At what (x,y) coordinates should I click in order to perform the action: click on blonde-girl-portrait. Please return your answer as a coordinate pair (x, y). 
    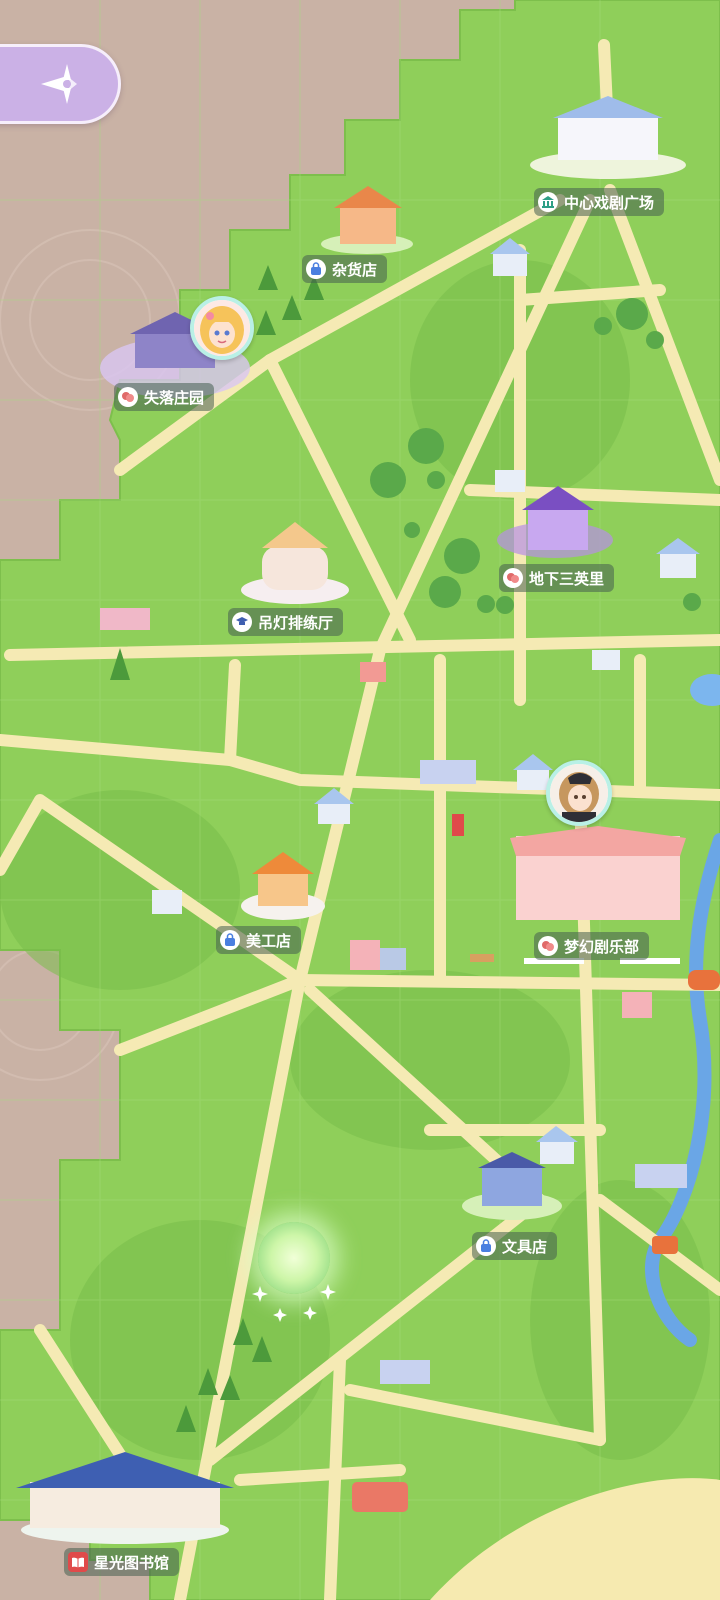
    Looking at the image, I should click on (222, 328).